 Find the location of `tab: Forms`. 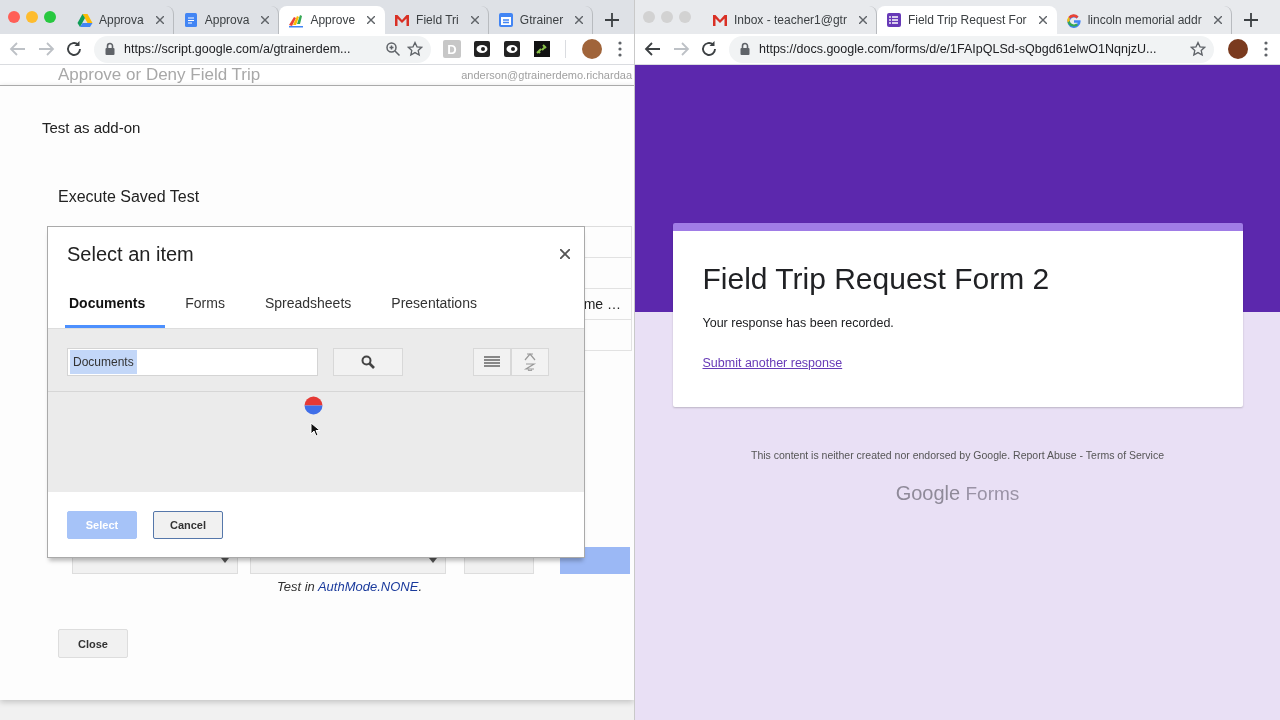

tab: Forms is located at coordinates (213, 304).